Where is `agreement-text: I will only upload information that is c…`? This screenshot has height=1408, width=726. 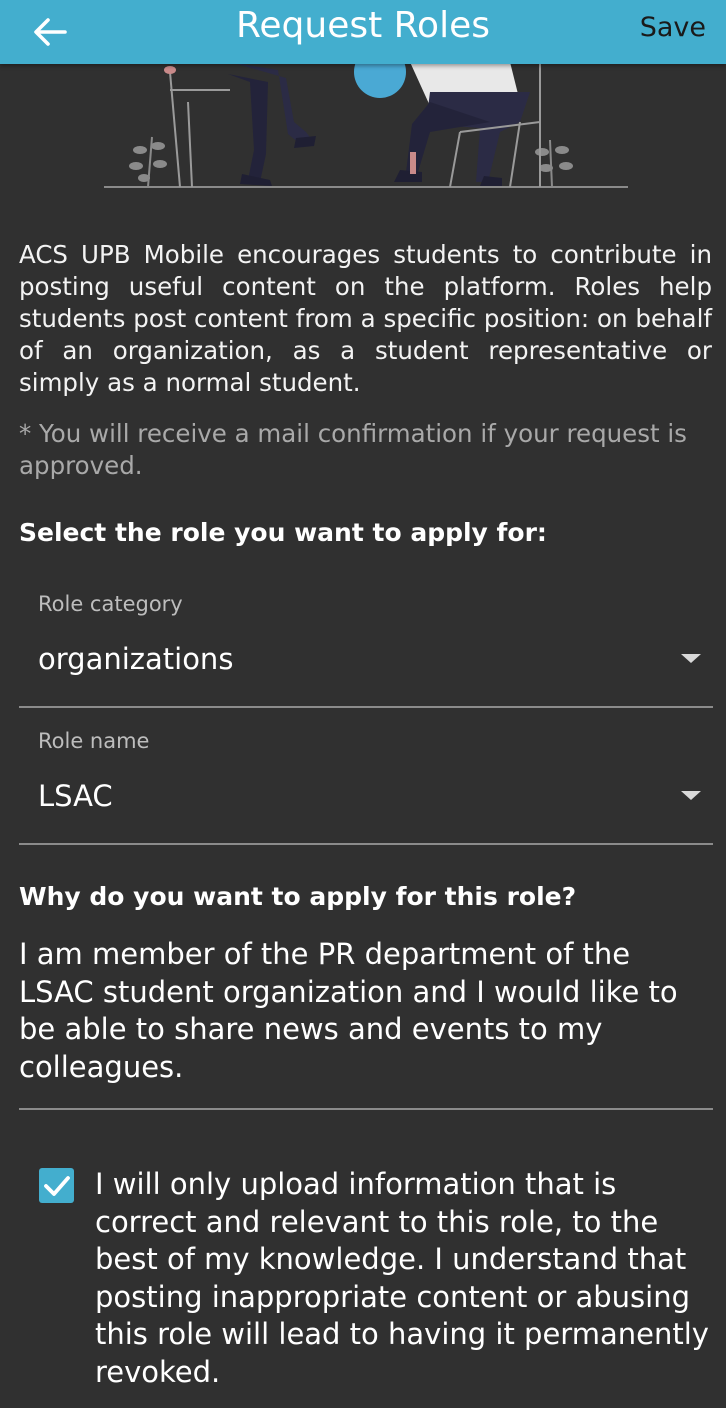 agreement-text: I will only upload information that is c… is located at coordinates (402, 1278).